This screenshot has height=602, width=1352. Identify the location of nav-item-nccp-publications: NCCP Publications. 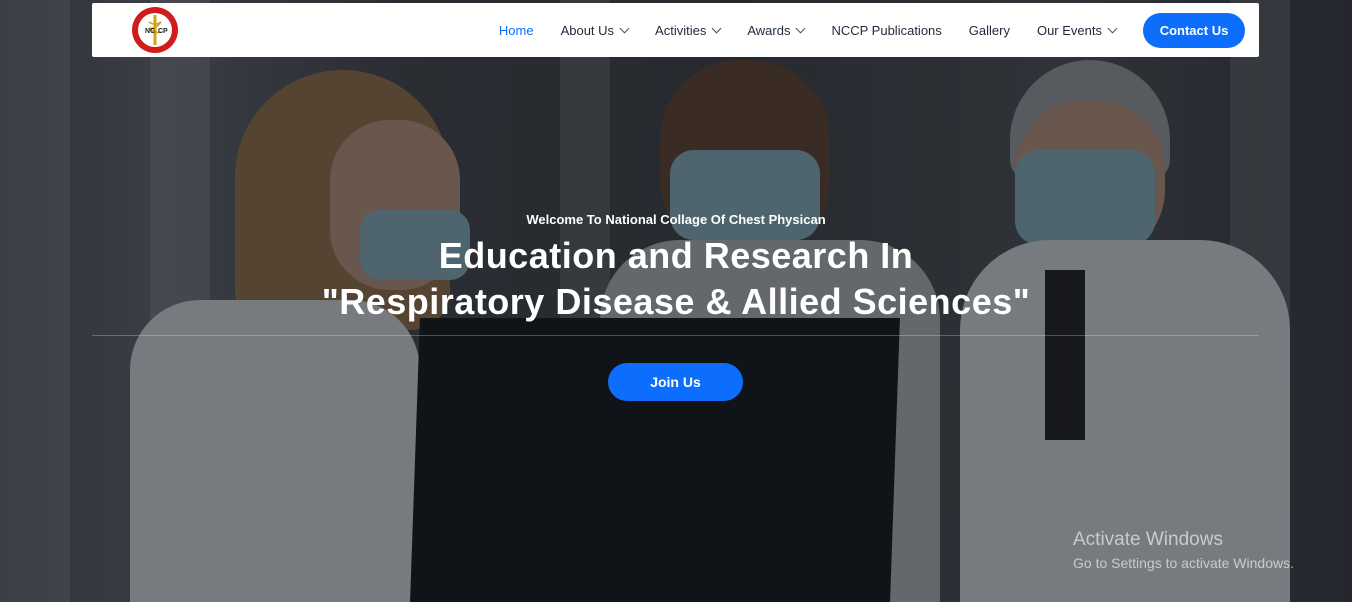
(886, 30).